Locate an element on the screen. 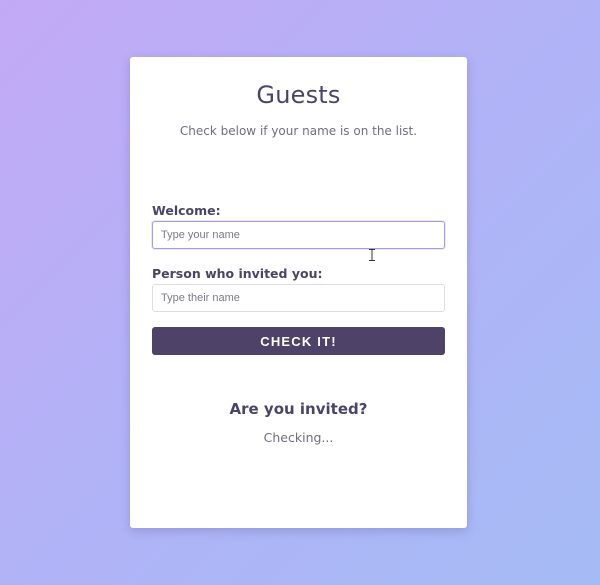 This screenshot has width=600, height=585. name-input is located at coordinates (298, 235).